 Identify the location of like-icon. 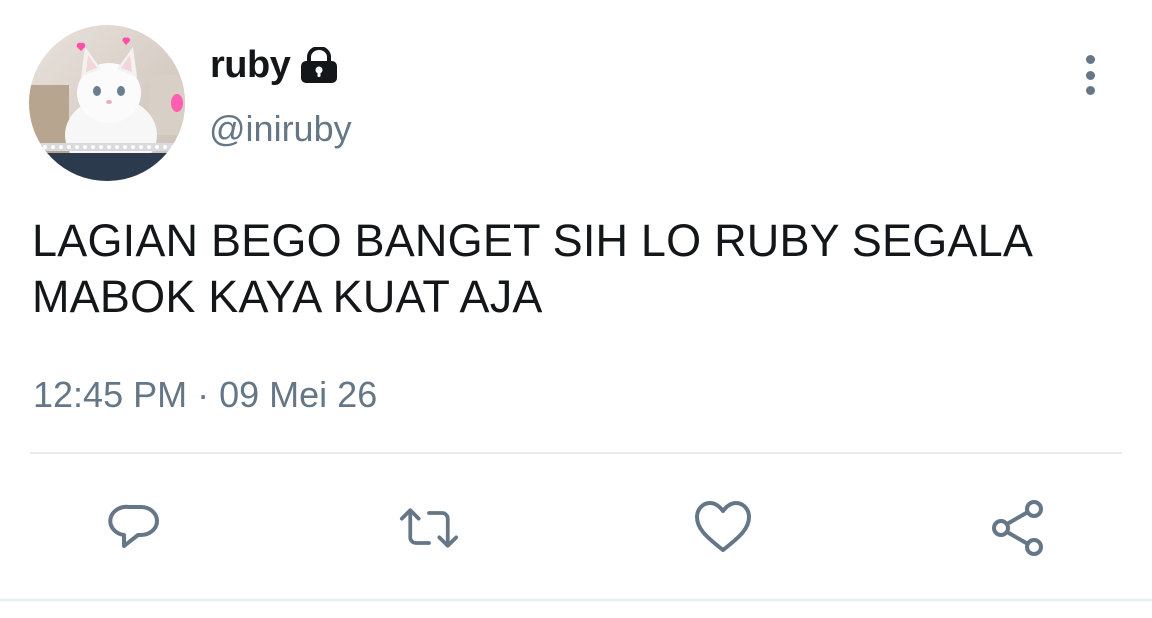
(723, 526).